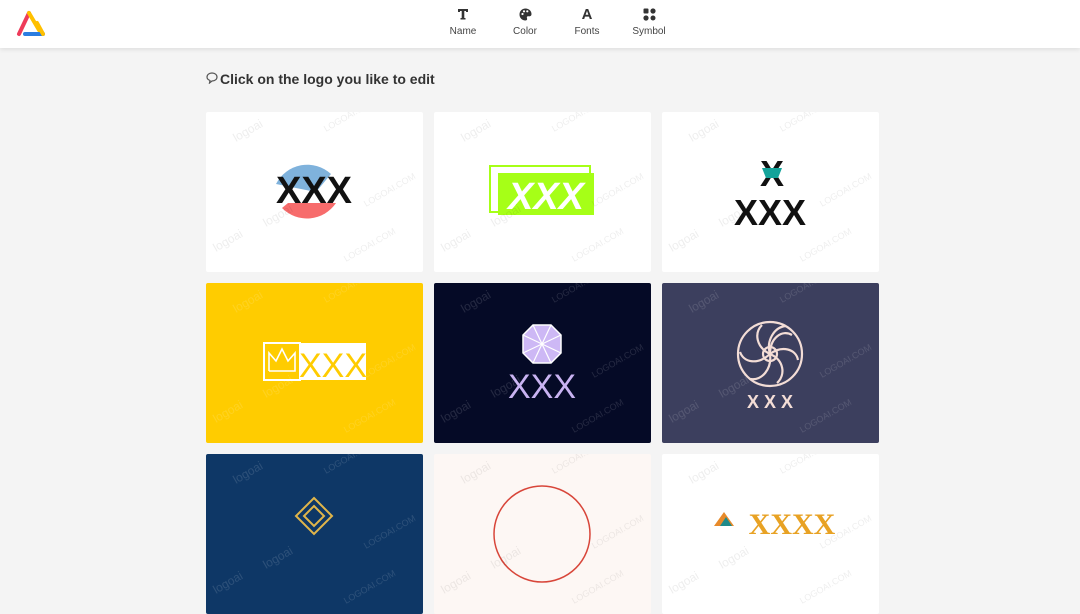 The height and width of the screenshot is (614, 1080). Describe the element at coordinates (587, 14) in the screenshot. I see `font-a-icon` at that location.